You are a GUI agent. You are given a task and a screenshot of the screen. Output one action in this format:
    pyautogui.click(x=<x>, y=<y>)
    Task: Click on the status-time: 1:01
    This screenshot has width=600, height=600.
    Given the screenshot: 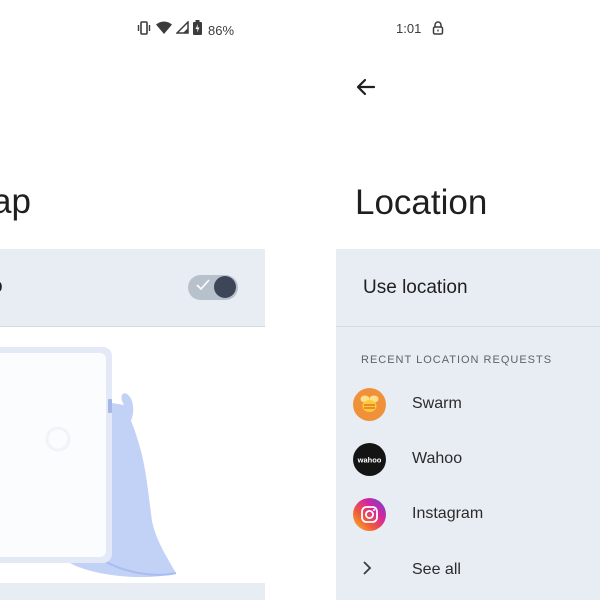 What is the action you would take?
    pyautogui.click(x=409, y=28)
    